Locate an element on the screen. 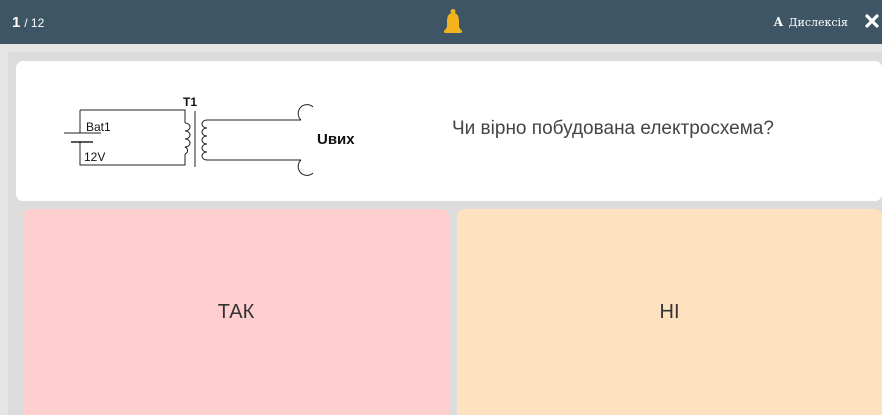  total-questions: / 12 is located at coordinates (34, 23).